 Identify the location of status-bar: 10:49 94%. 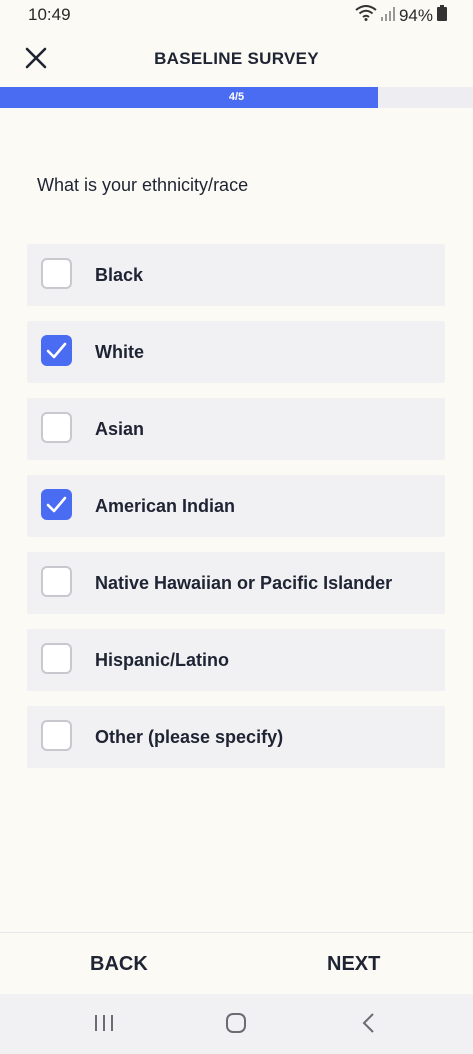
(236, 16).